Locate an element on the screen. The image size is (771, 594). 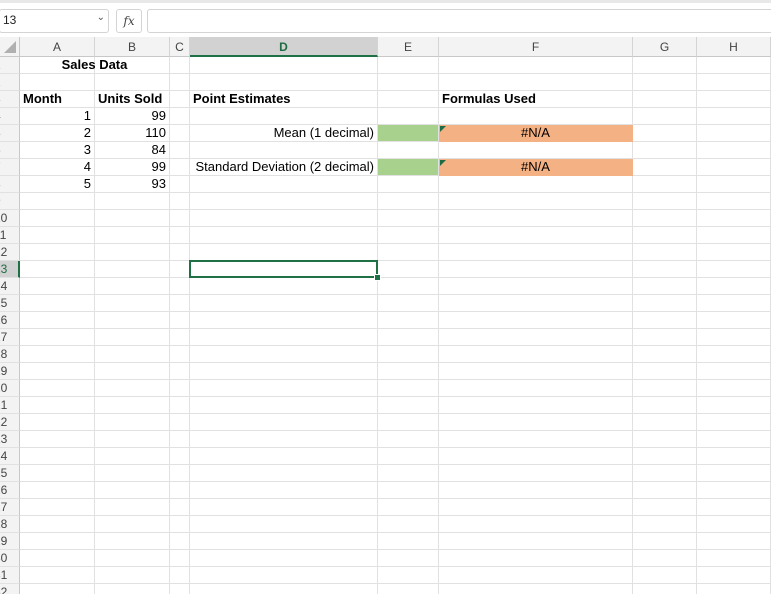
cell-h30 is located at coordinates (734, 558).